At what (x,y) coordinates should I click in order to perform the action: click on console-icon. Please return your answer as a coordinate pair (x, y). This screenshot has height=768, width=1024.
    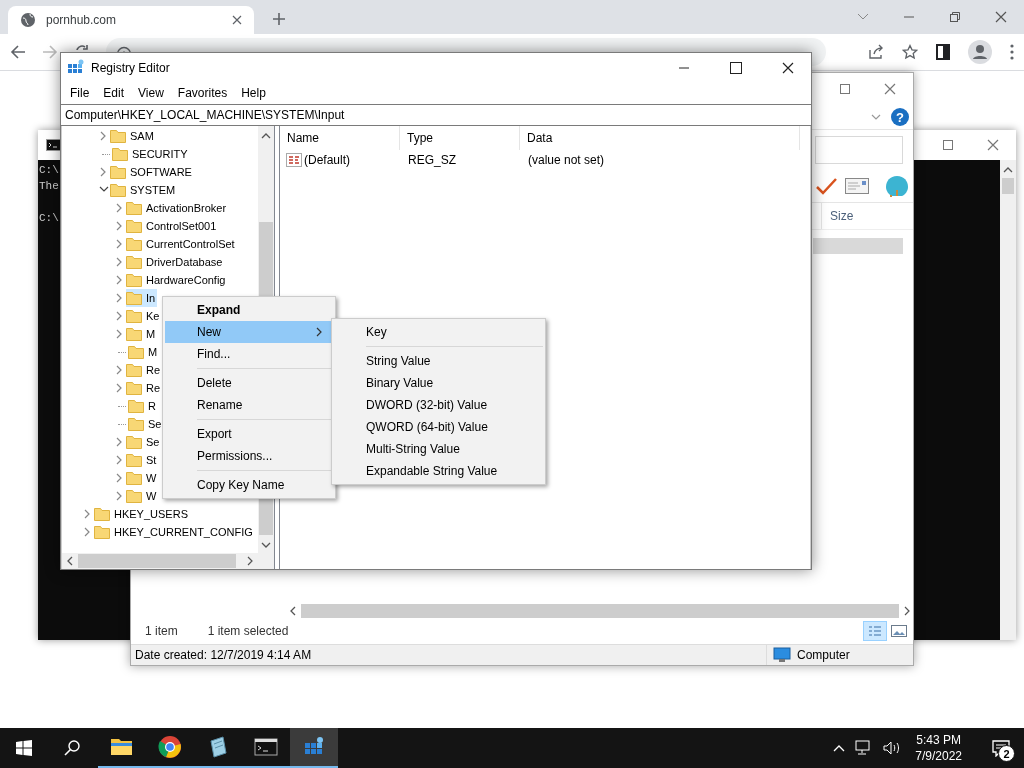
    Looking at the image, I should click on (266, 747).